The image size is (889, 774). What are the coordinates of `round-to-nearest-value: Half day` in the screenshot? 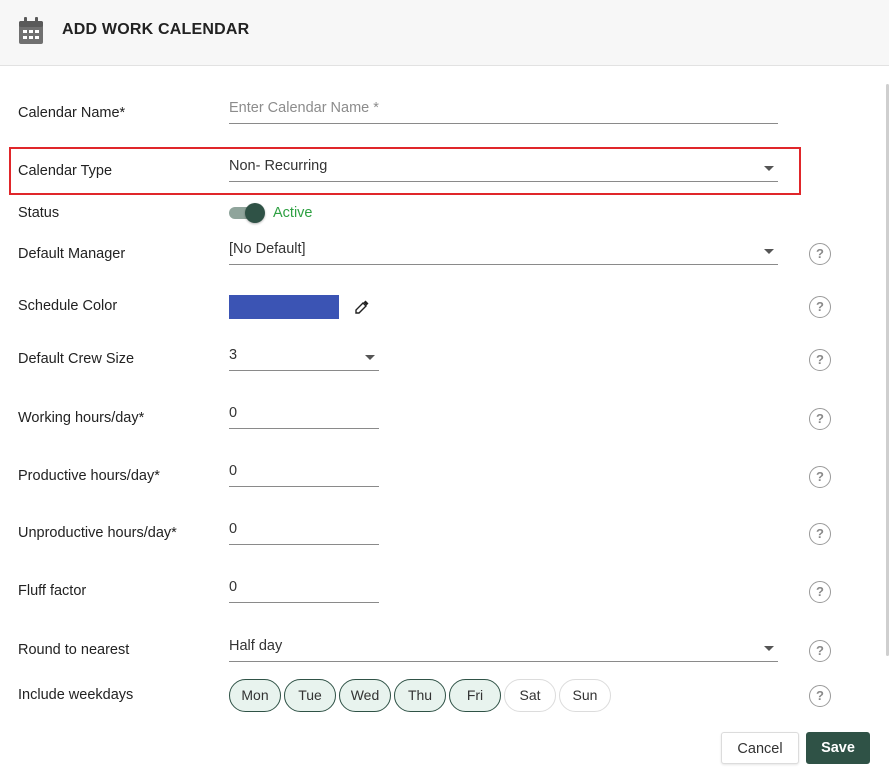 It's located at (256, 646).